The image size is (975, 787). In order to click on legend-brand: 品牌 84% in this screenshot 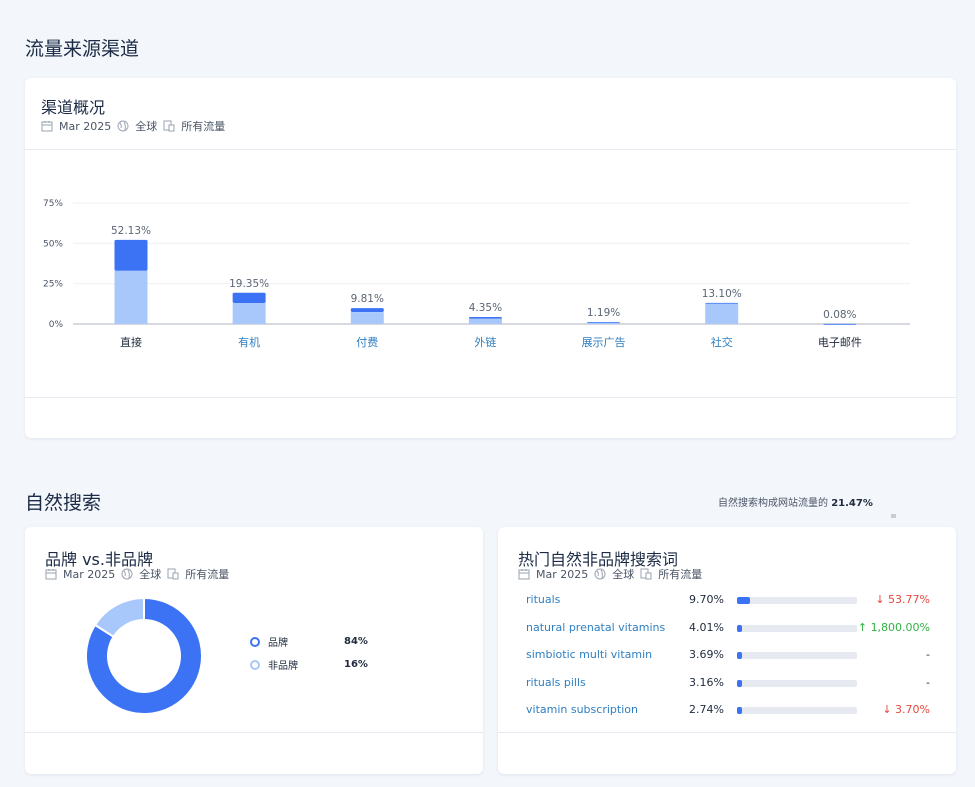, I will do `click(309, 641)`.